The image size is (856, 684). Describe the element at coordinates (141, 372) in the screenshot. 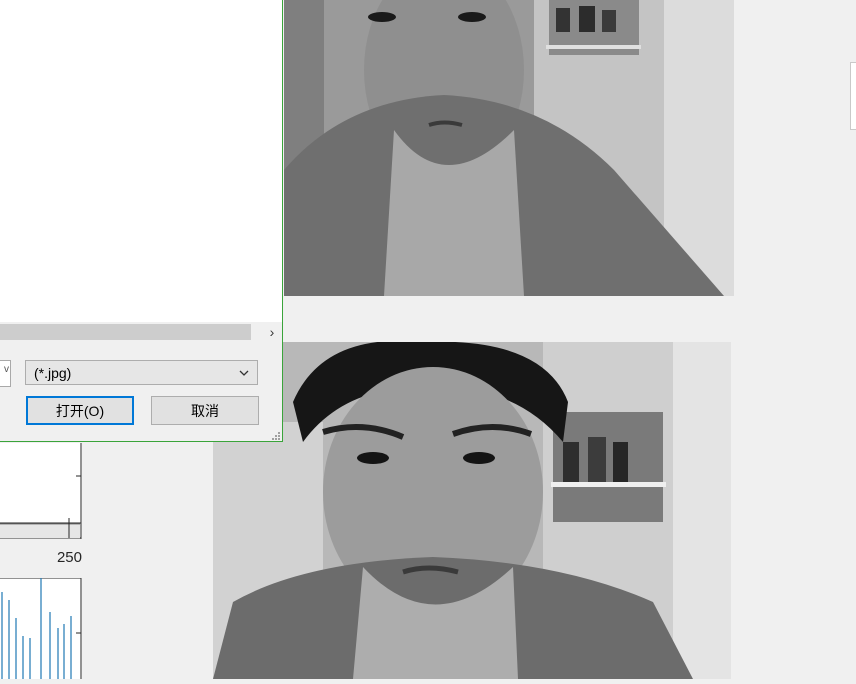

I see `file-type-select: (*.jpg)` at that location.